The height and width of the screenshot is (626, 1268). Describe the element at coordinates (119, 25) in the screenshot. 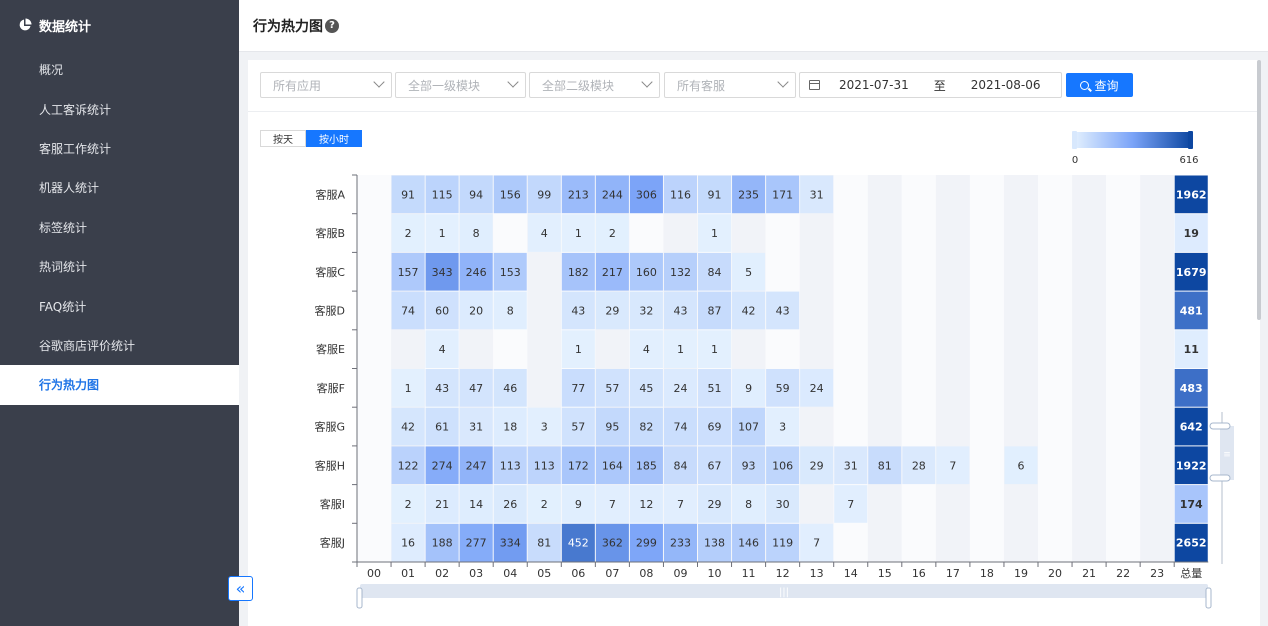

I see `sidebar-header: 数据统计` at that location.